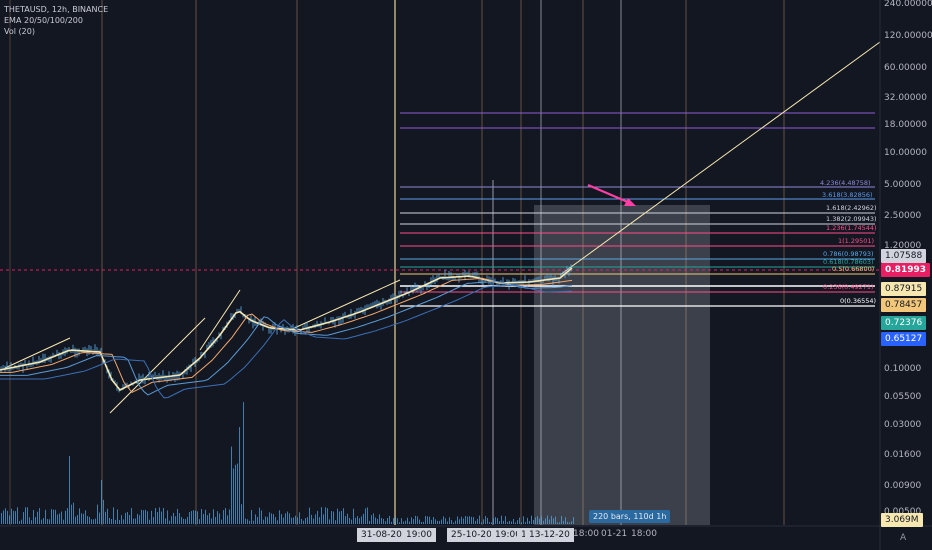  What do you see at coordinates (56, 9) in the screenshot?
I see `symbol-title: THETAUSD, 12h, BINANCE` at bounding box center [56, 9].